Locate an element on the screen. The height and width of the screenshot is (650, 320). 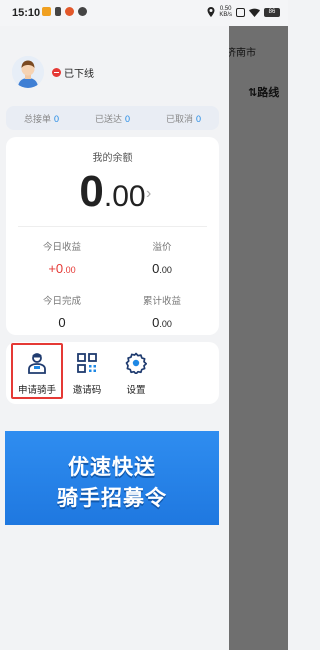
action-label: 申请骑手 is located at coordinates (36, 390).